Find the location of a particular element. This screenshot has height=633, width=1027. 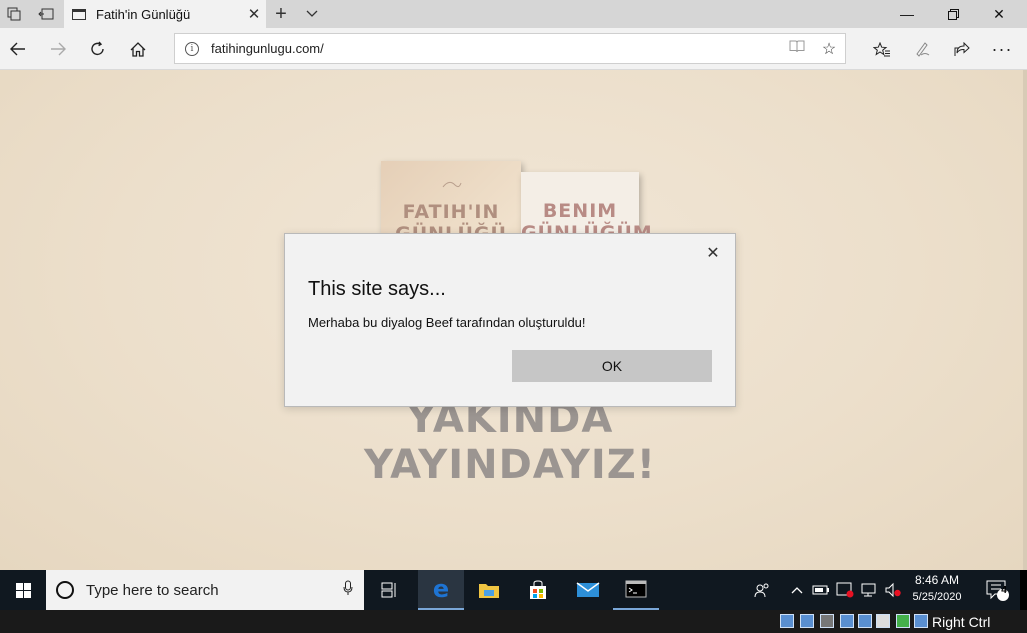

microphone-icon is located at coordinates (348, 590).